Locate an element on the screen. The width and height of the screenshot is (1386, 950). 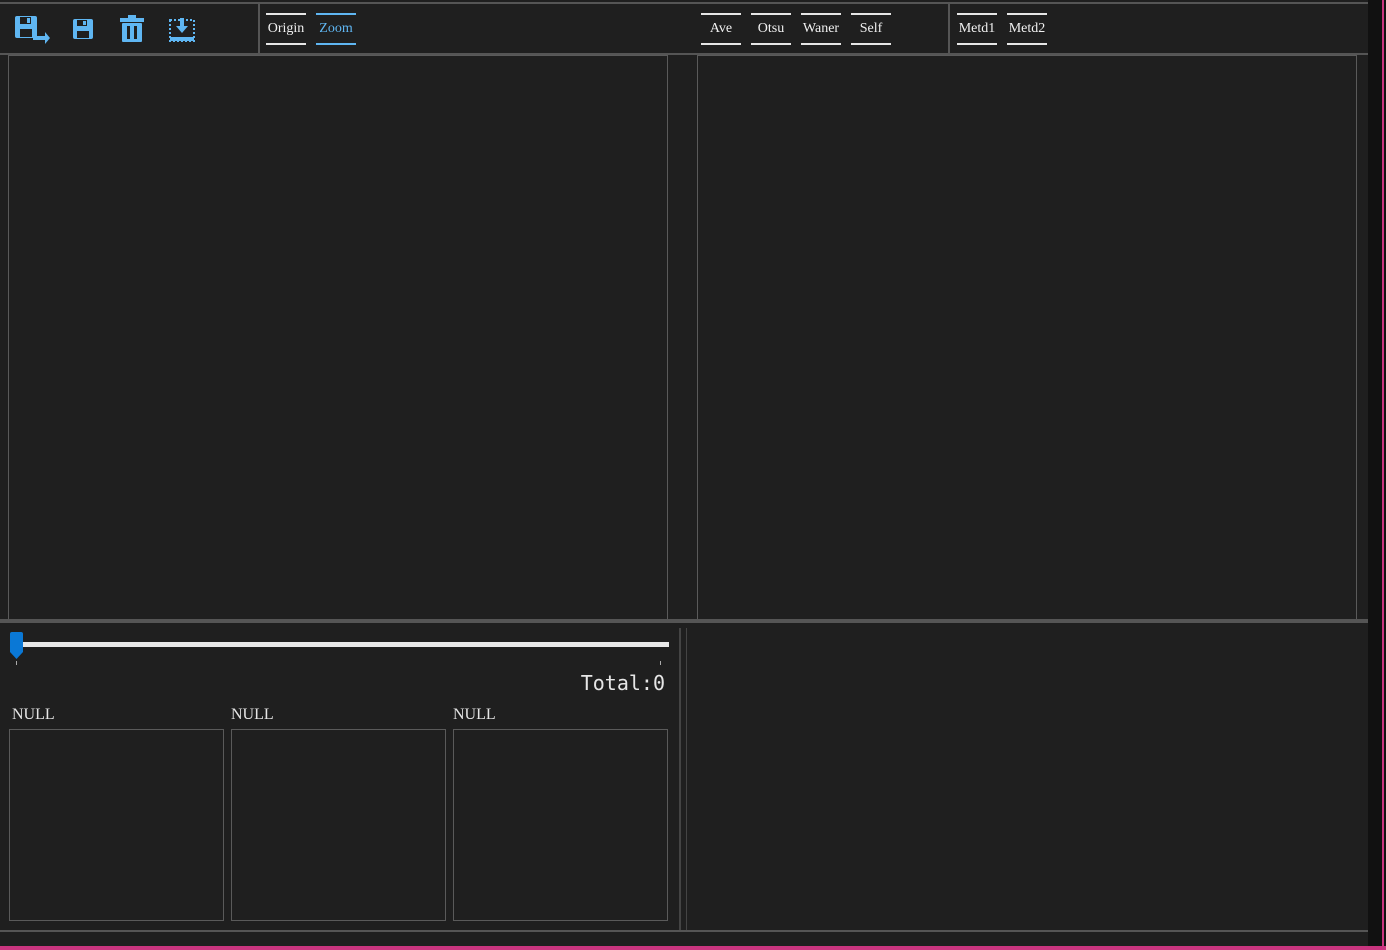
save-icon is located at coordinates (83, 29).